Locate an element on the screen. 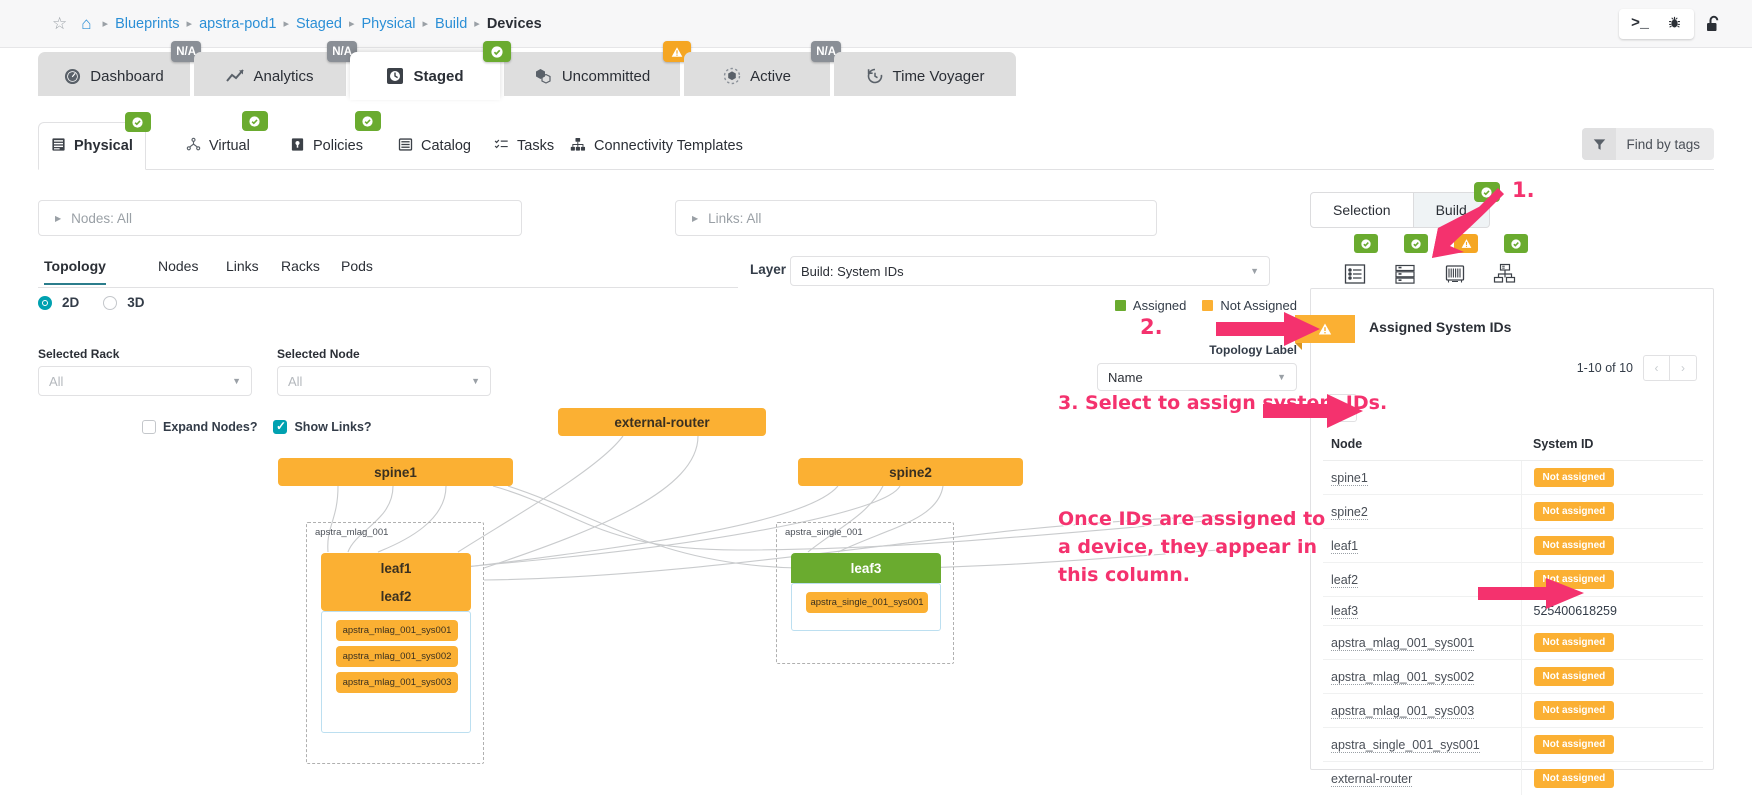  radio-2d is located at coordinates (45, 302).